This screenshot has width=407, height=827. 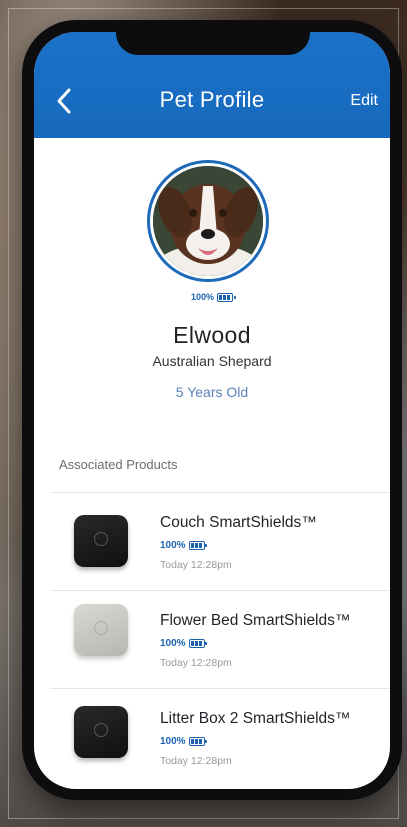 I want to click on product-name: Litter Box 2 SmartShields™, so click(x=255, y=718).